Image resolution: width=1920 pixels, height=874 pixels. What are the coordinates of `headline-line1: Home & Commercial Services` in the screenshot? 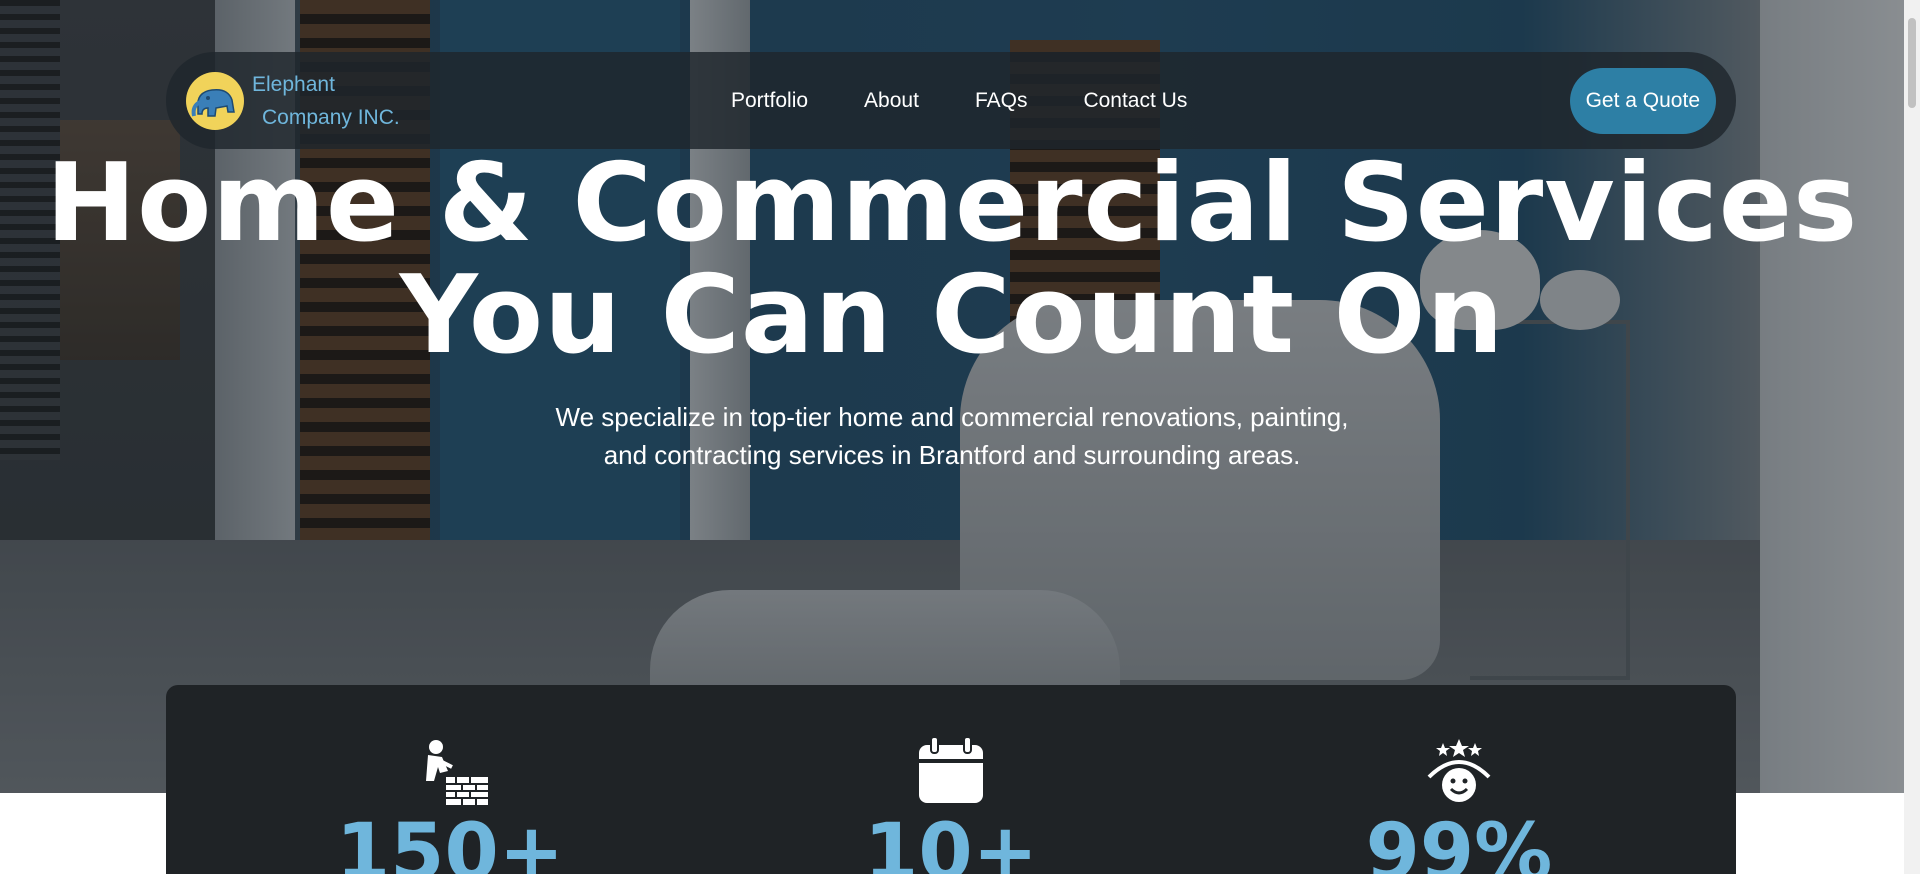 It's located at (952, 203).